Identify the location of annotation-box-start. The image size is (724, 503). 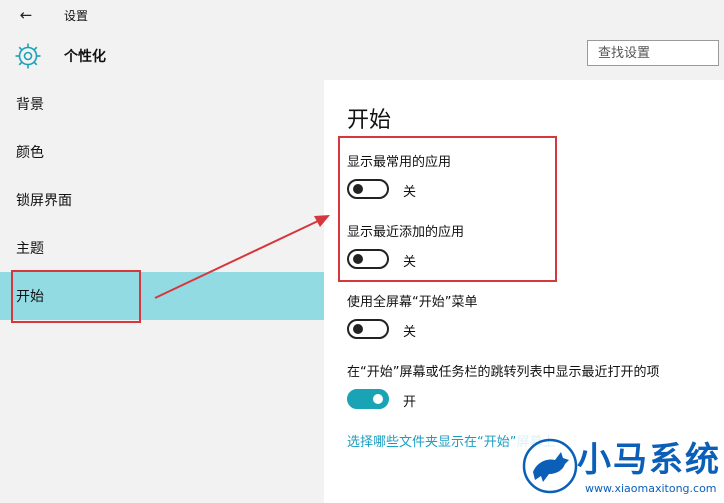
(76, 296).